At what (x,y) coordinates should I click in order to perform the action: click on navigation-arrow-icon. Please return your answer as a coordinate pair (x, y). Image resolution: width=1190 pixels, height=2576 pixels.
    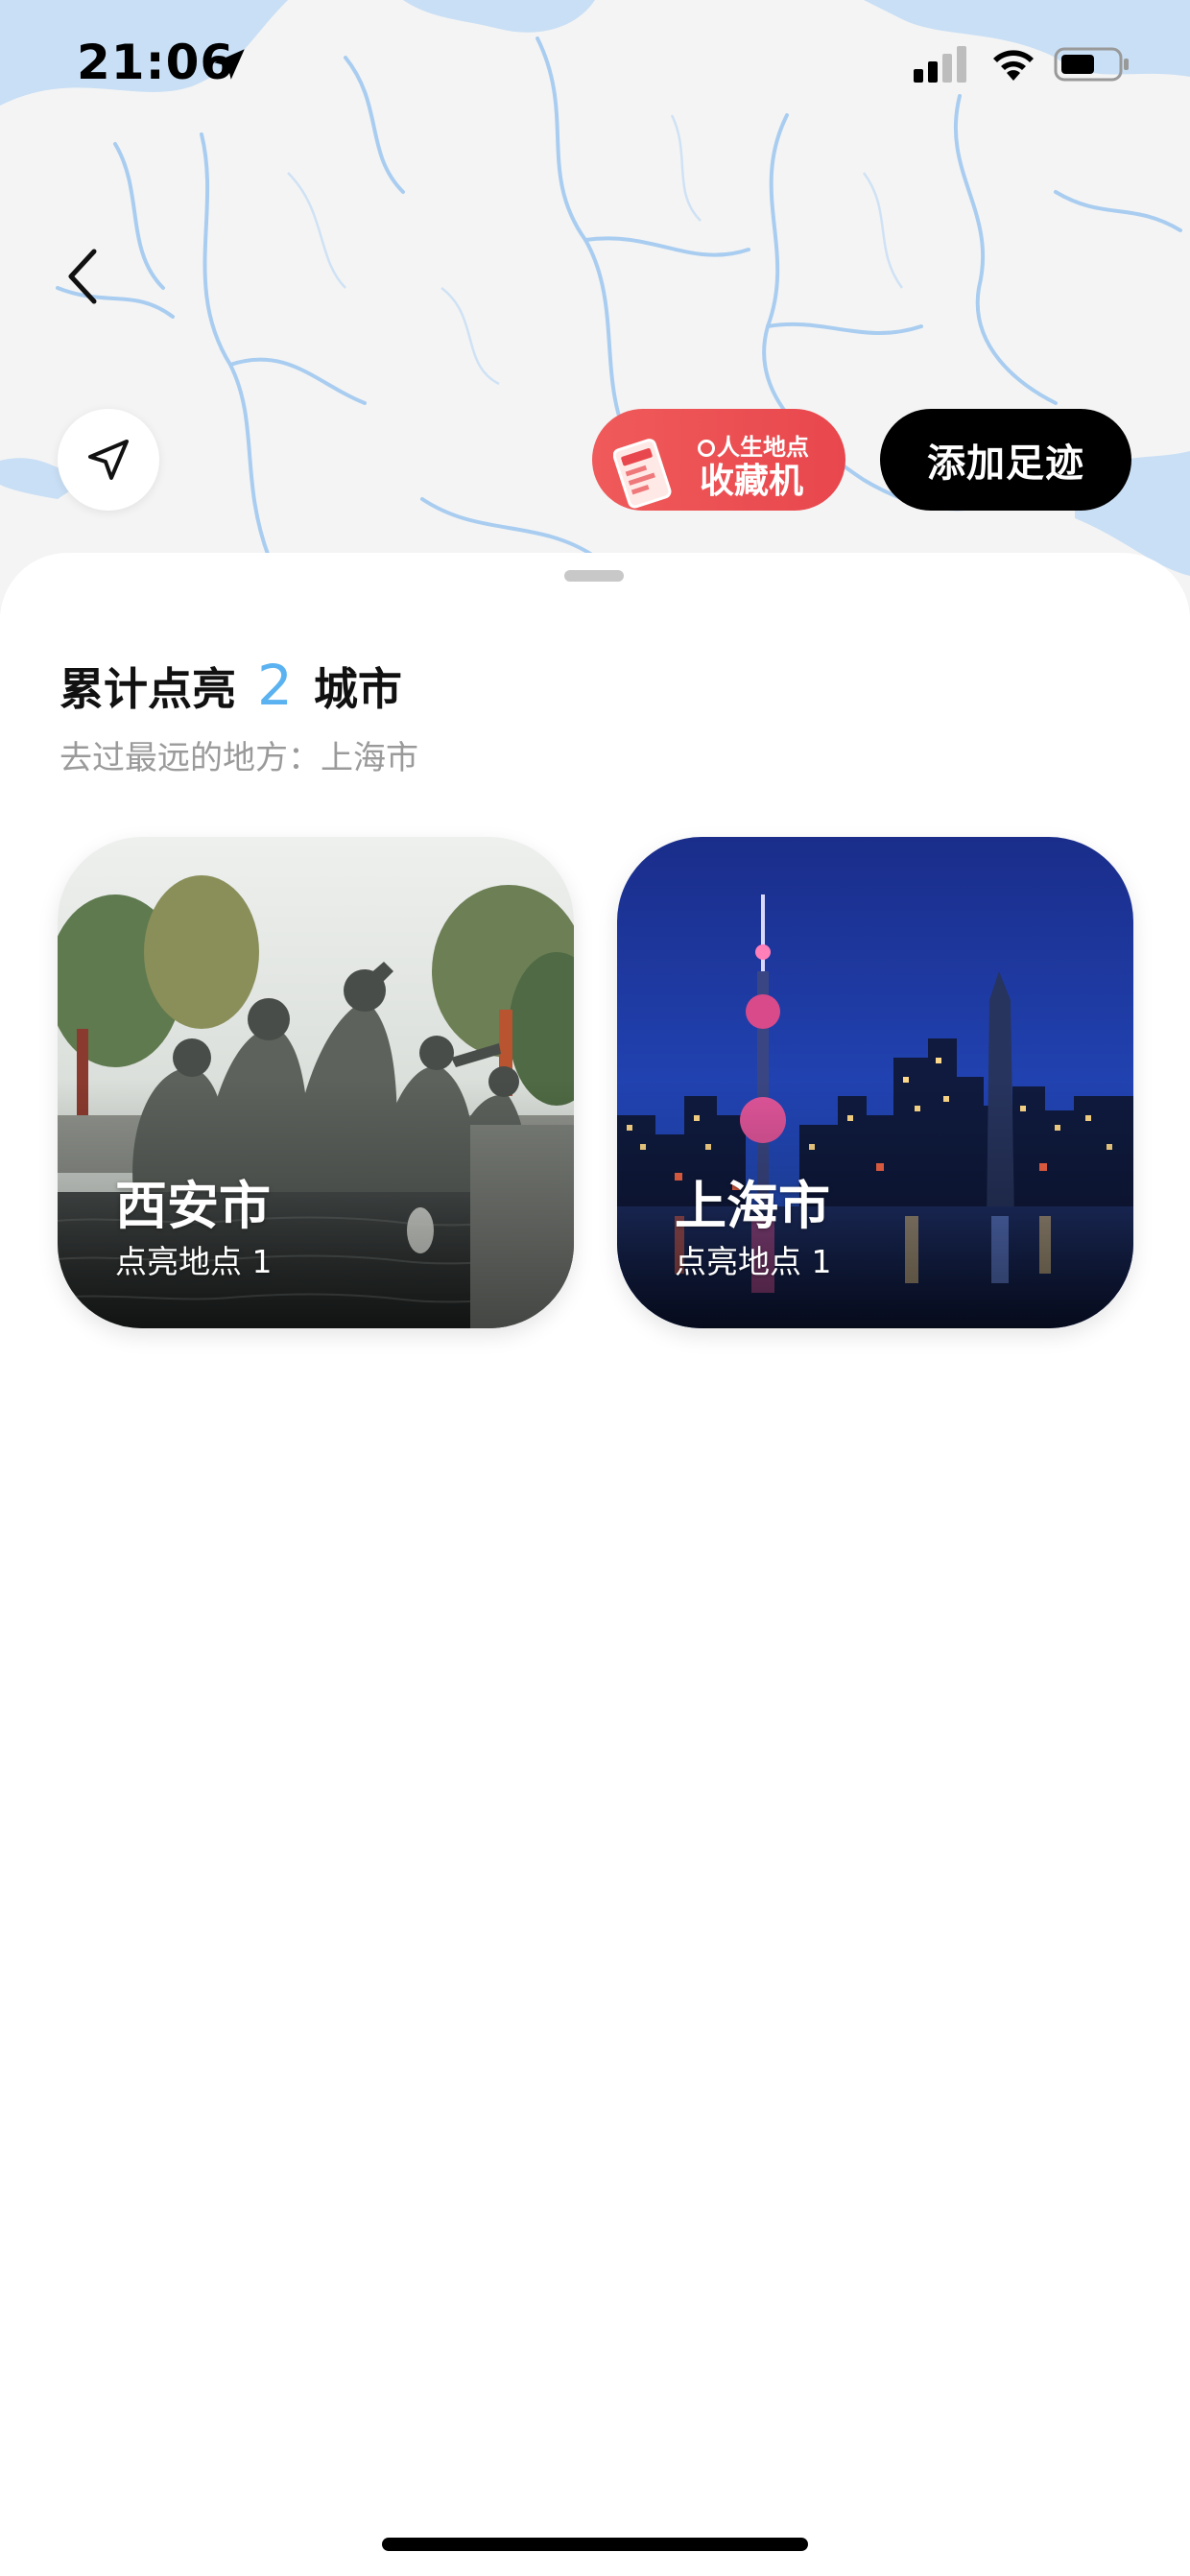
    Looking at the image, I should click on (109, 460).